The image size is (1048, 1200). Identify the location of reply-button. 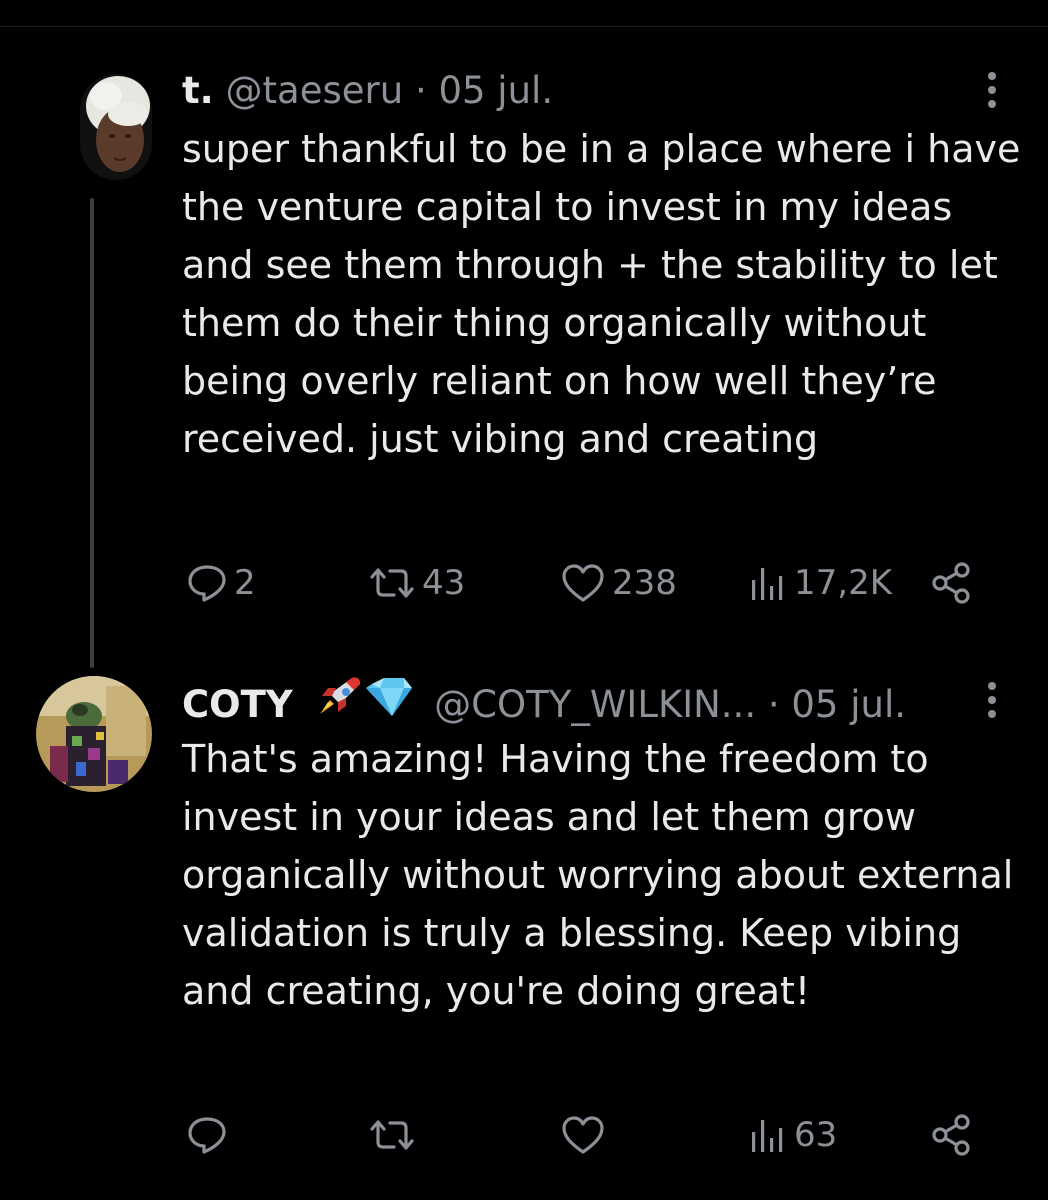
(207, 1135).